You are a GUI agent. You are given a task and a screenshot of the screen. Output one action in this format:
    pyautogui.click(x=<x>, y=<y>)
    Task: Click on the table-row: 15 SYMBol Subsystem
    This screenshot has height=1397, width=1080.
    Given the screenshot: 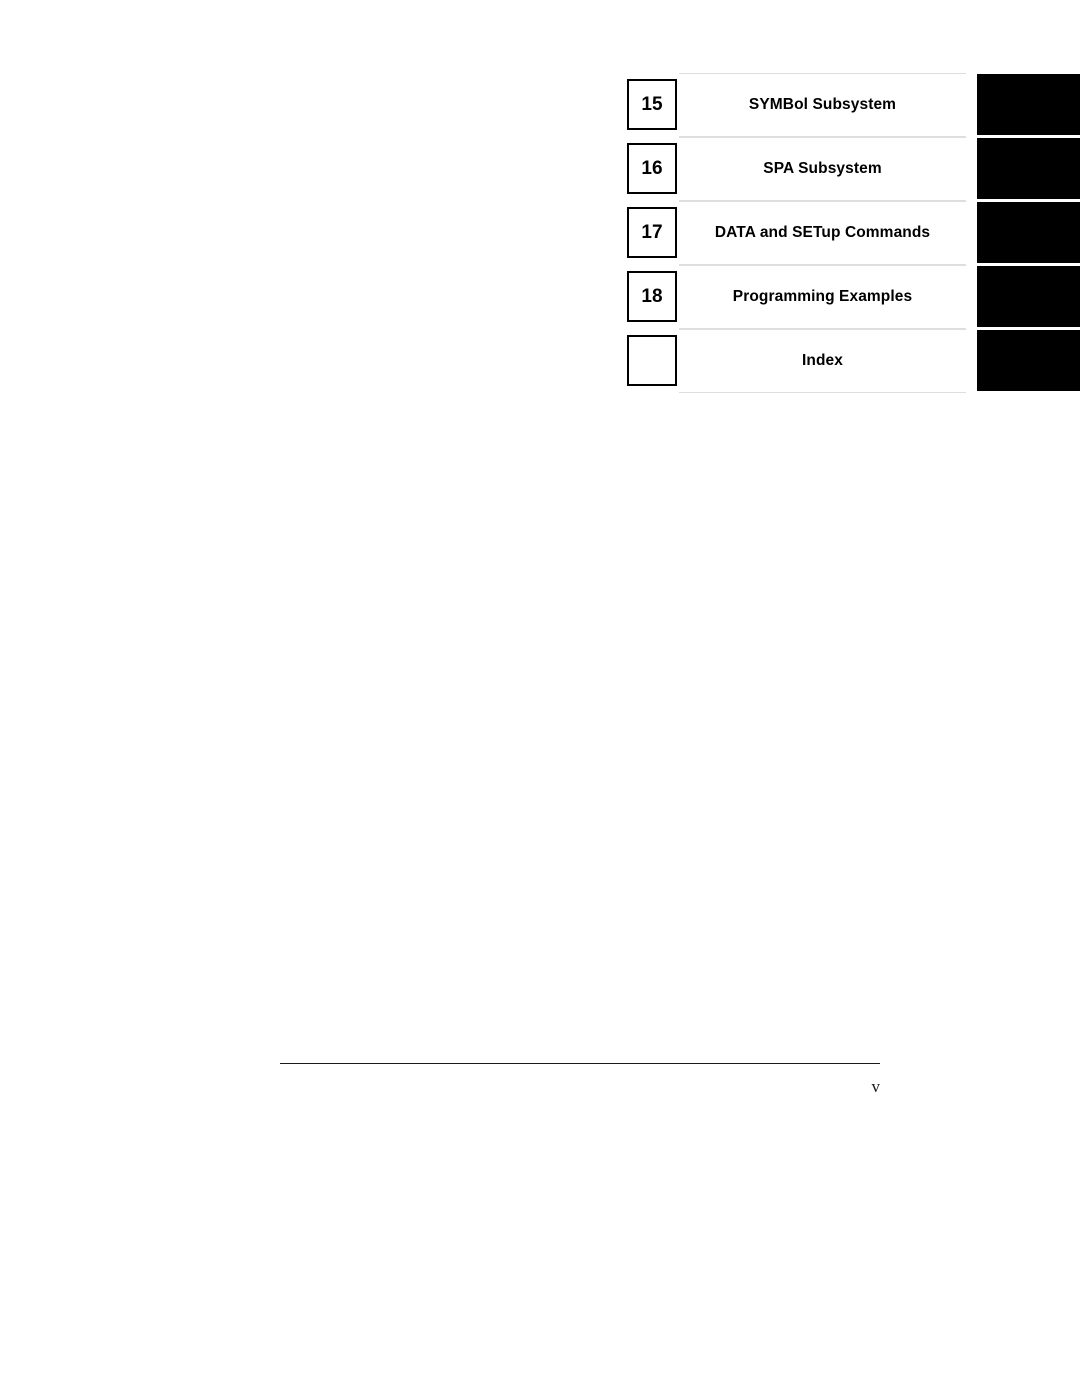 What is the action you would take?
    pyautogui.click(x=853, y=105)
    